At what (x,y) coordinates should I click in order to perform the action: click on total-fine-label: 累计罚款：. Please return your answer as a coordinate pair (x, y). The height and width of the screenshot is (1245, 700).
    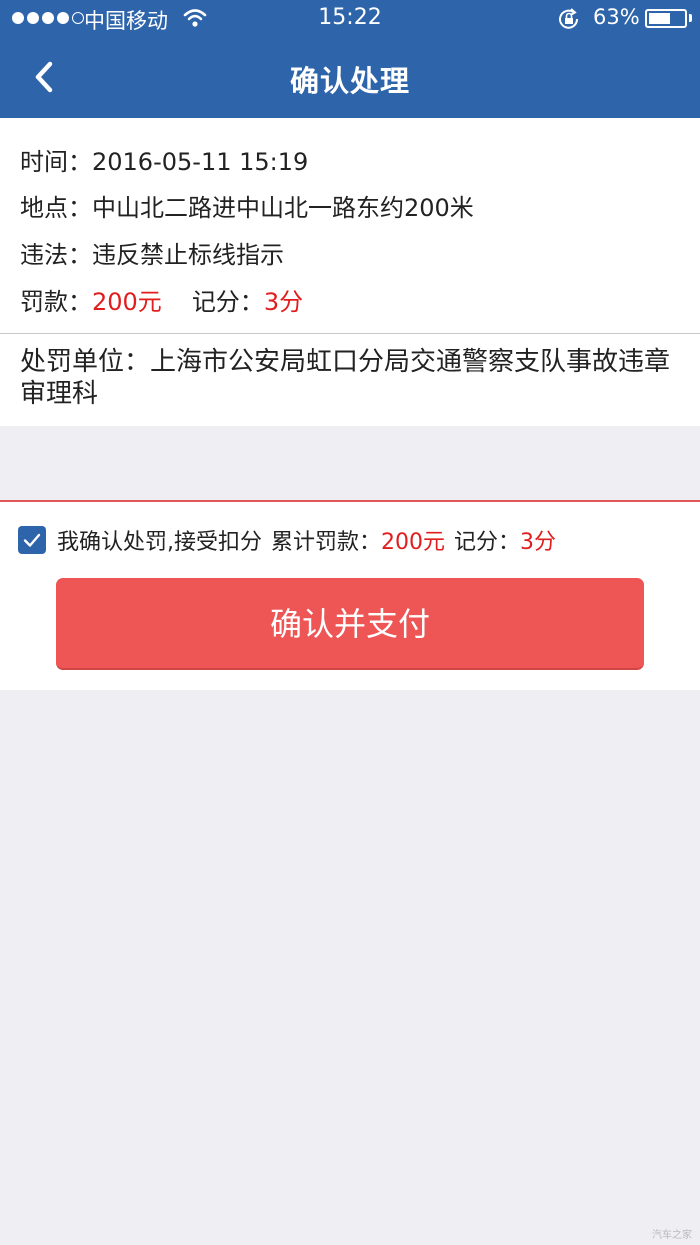
    Looking at the image, I should click on (326, 542).